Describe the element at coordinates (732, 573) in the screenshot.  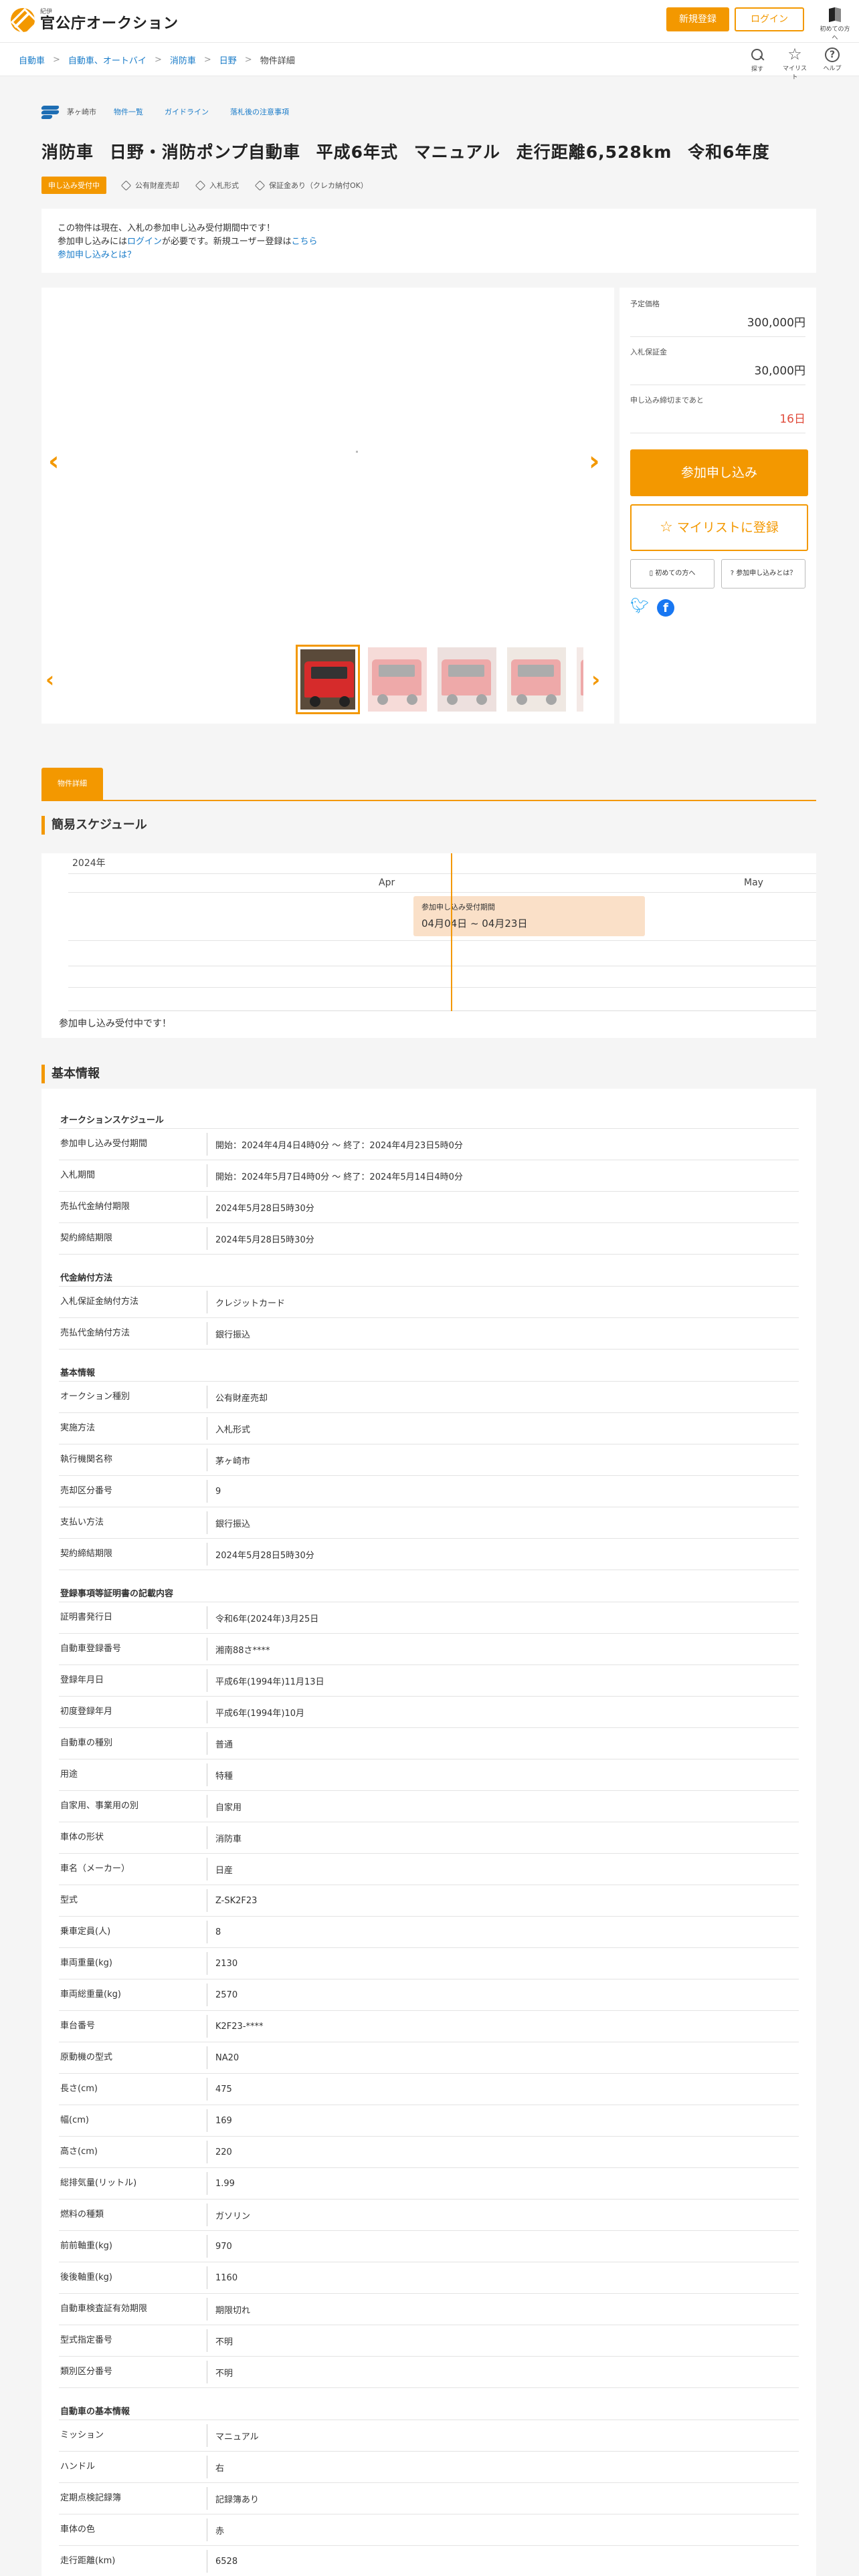
I see `question-icon: ?` at that location.